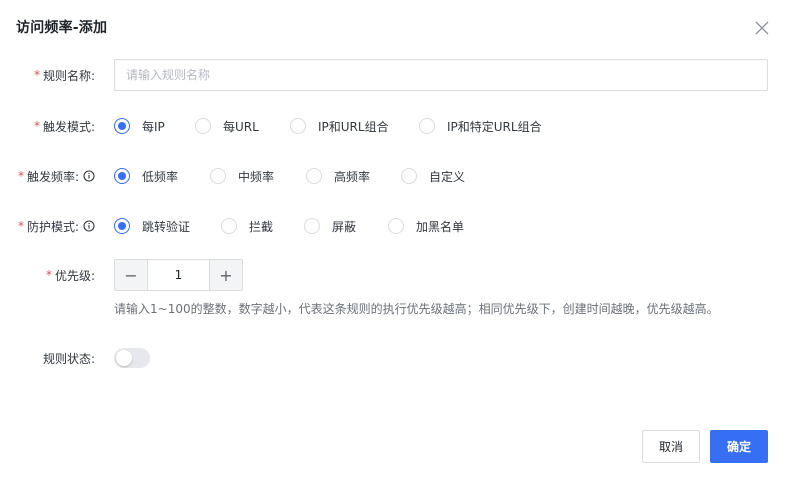  What do you see at coordinates (394, 275) in the screenshot?
I see `priority-row: * 优先级: − 1 +` at bounding box center [394, 275].